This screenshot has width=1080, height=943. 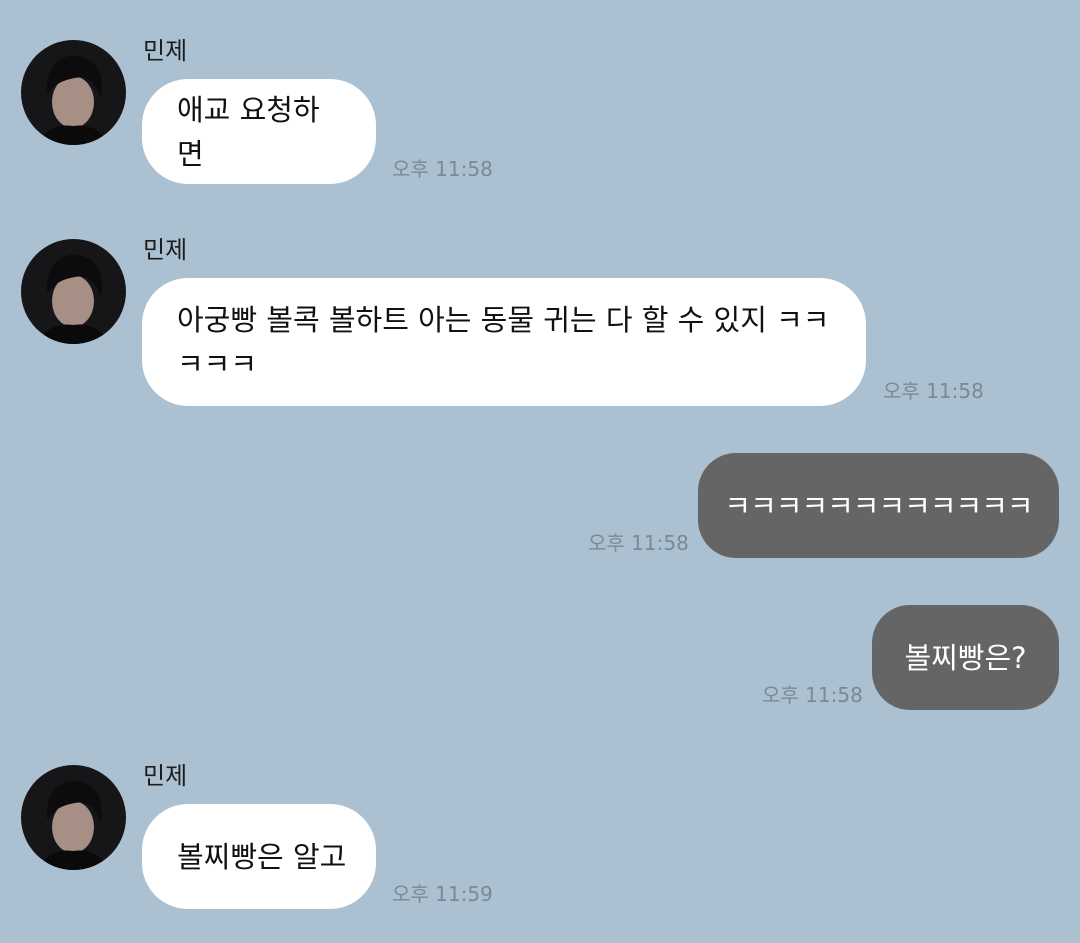 I want to click on outgoing-message-bubble: ㅋㅋㅋㅋㅋㅋㅋㅋㅋㅋㅋㅋ, so click(x=878, y=505).